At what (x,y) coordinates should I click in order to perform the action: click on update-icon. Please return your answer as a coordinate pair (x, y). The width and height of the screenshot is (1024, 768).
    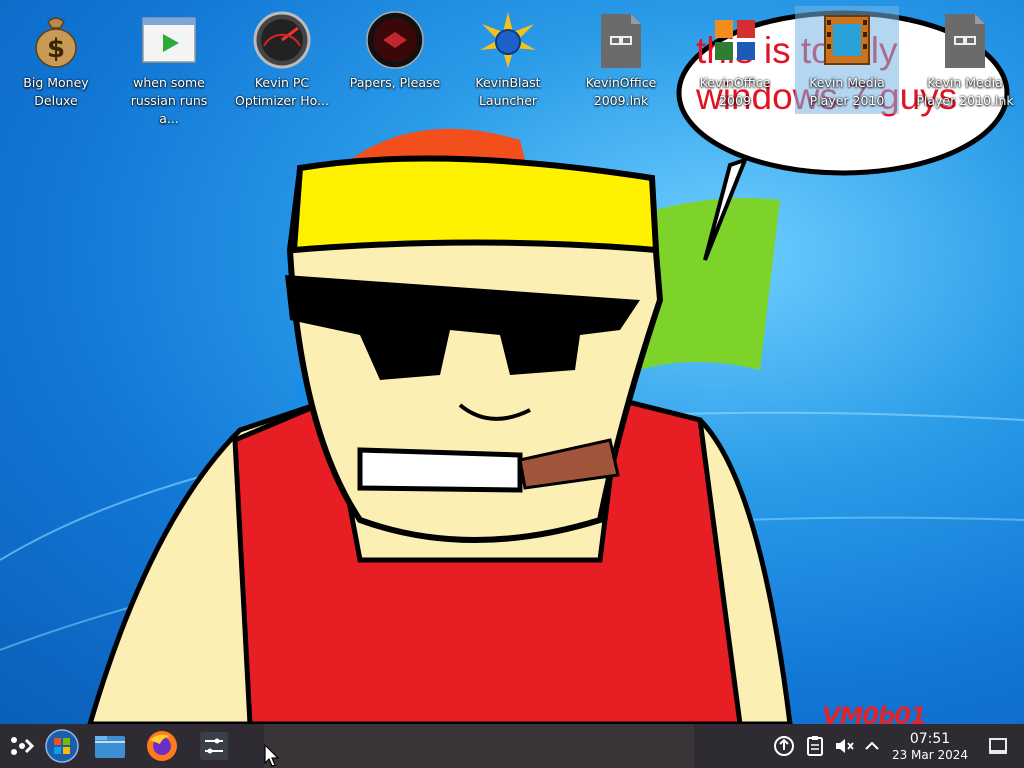
    Looking at the image, I should click on (784, 746).